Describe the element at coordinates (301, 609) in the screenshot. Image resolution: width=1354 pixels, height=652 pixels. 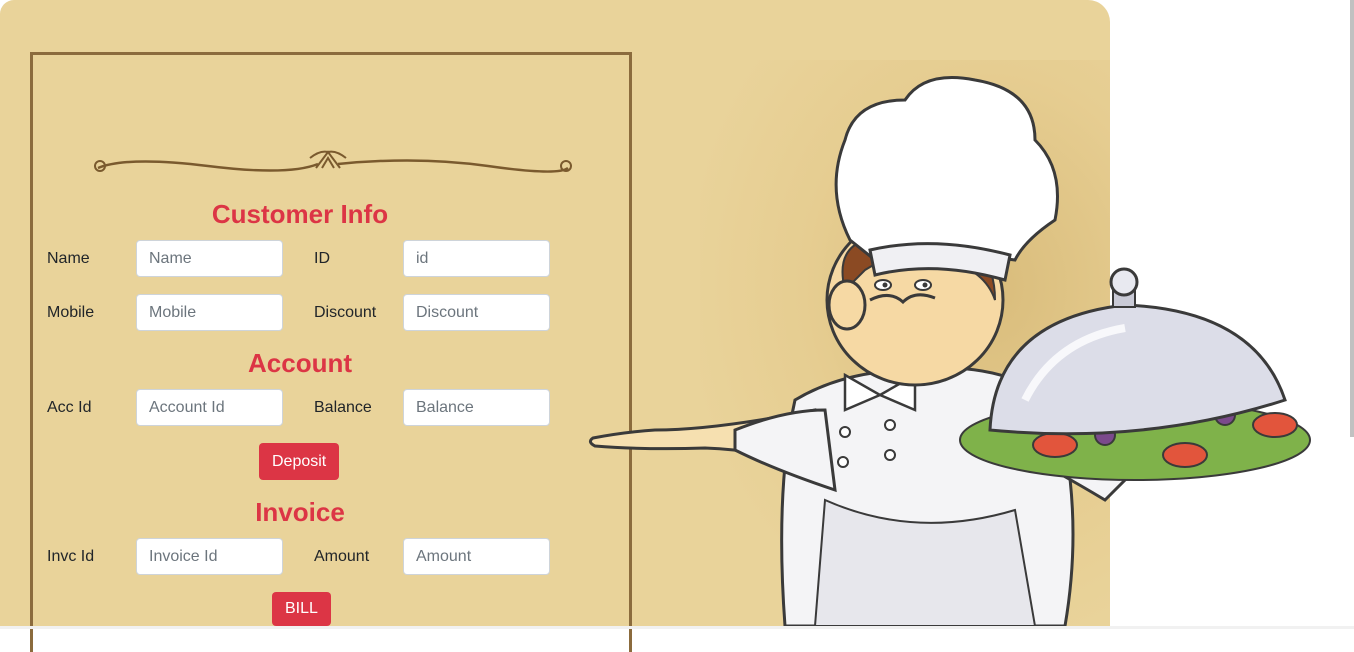
I see `bill-button: BILL` at that location.